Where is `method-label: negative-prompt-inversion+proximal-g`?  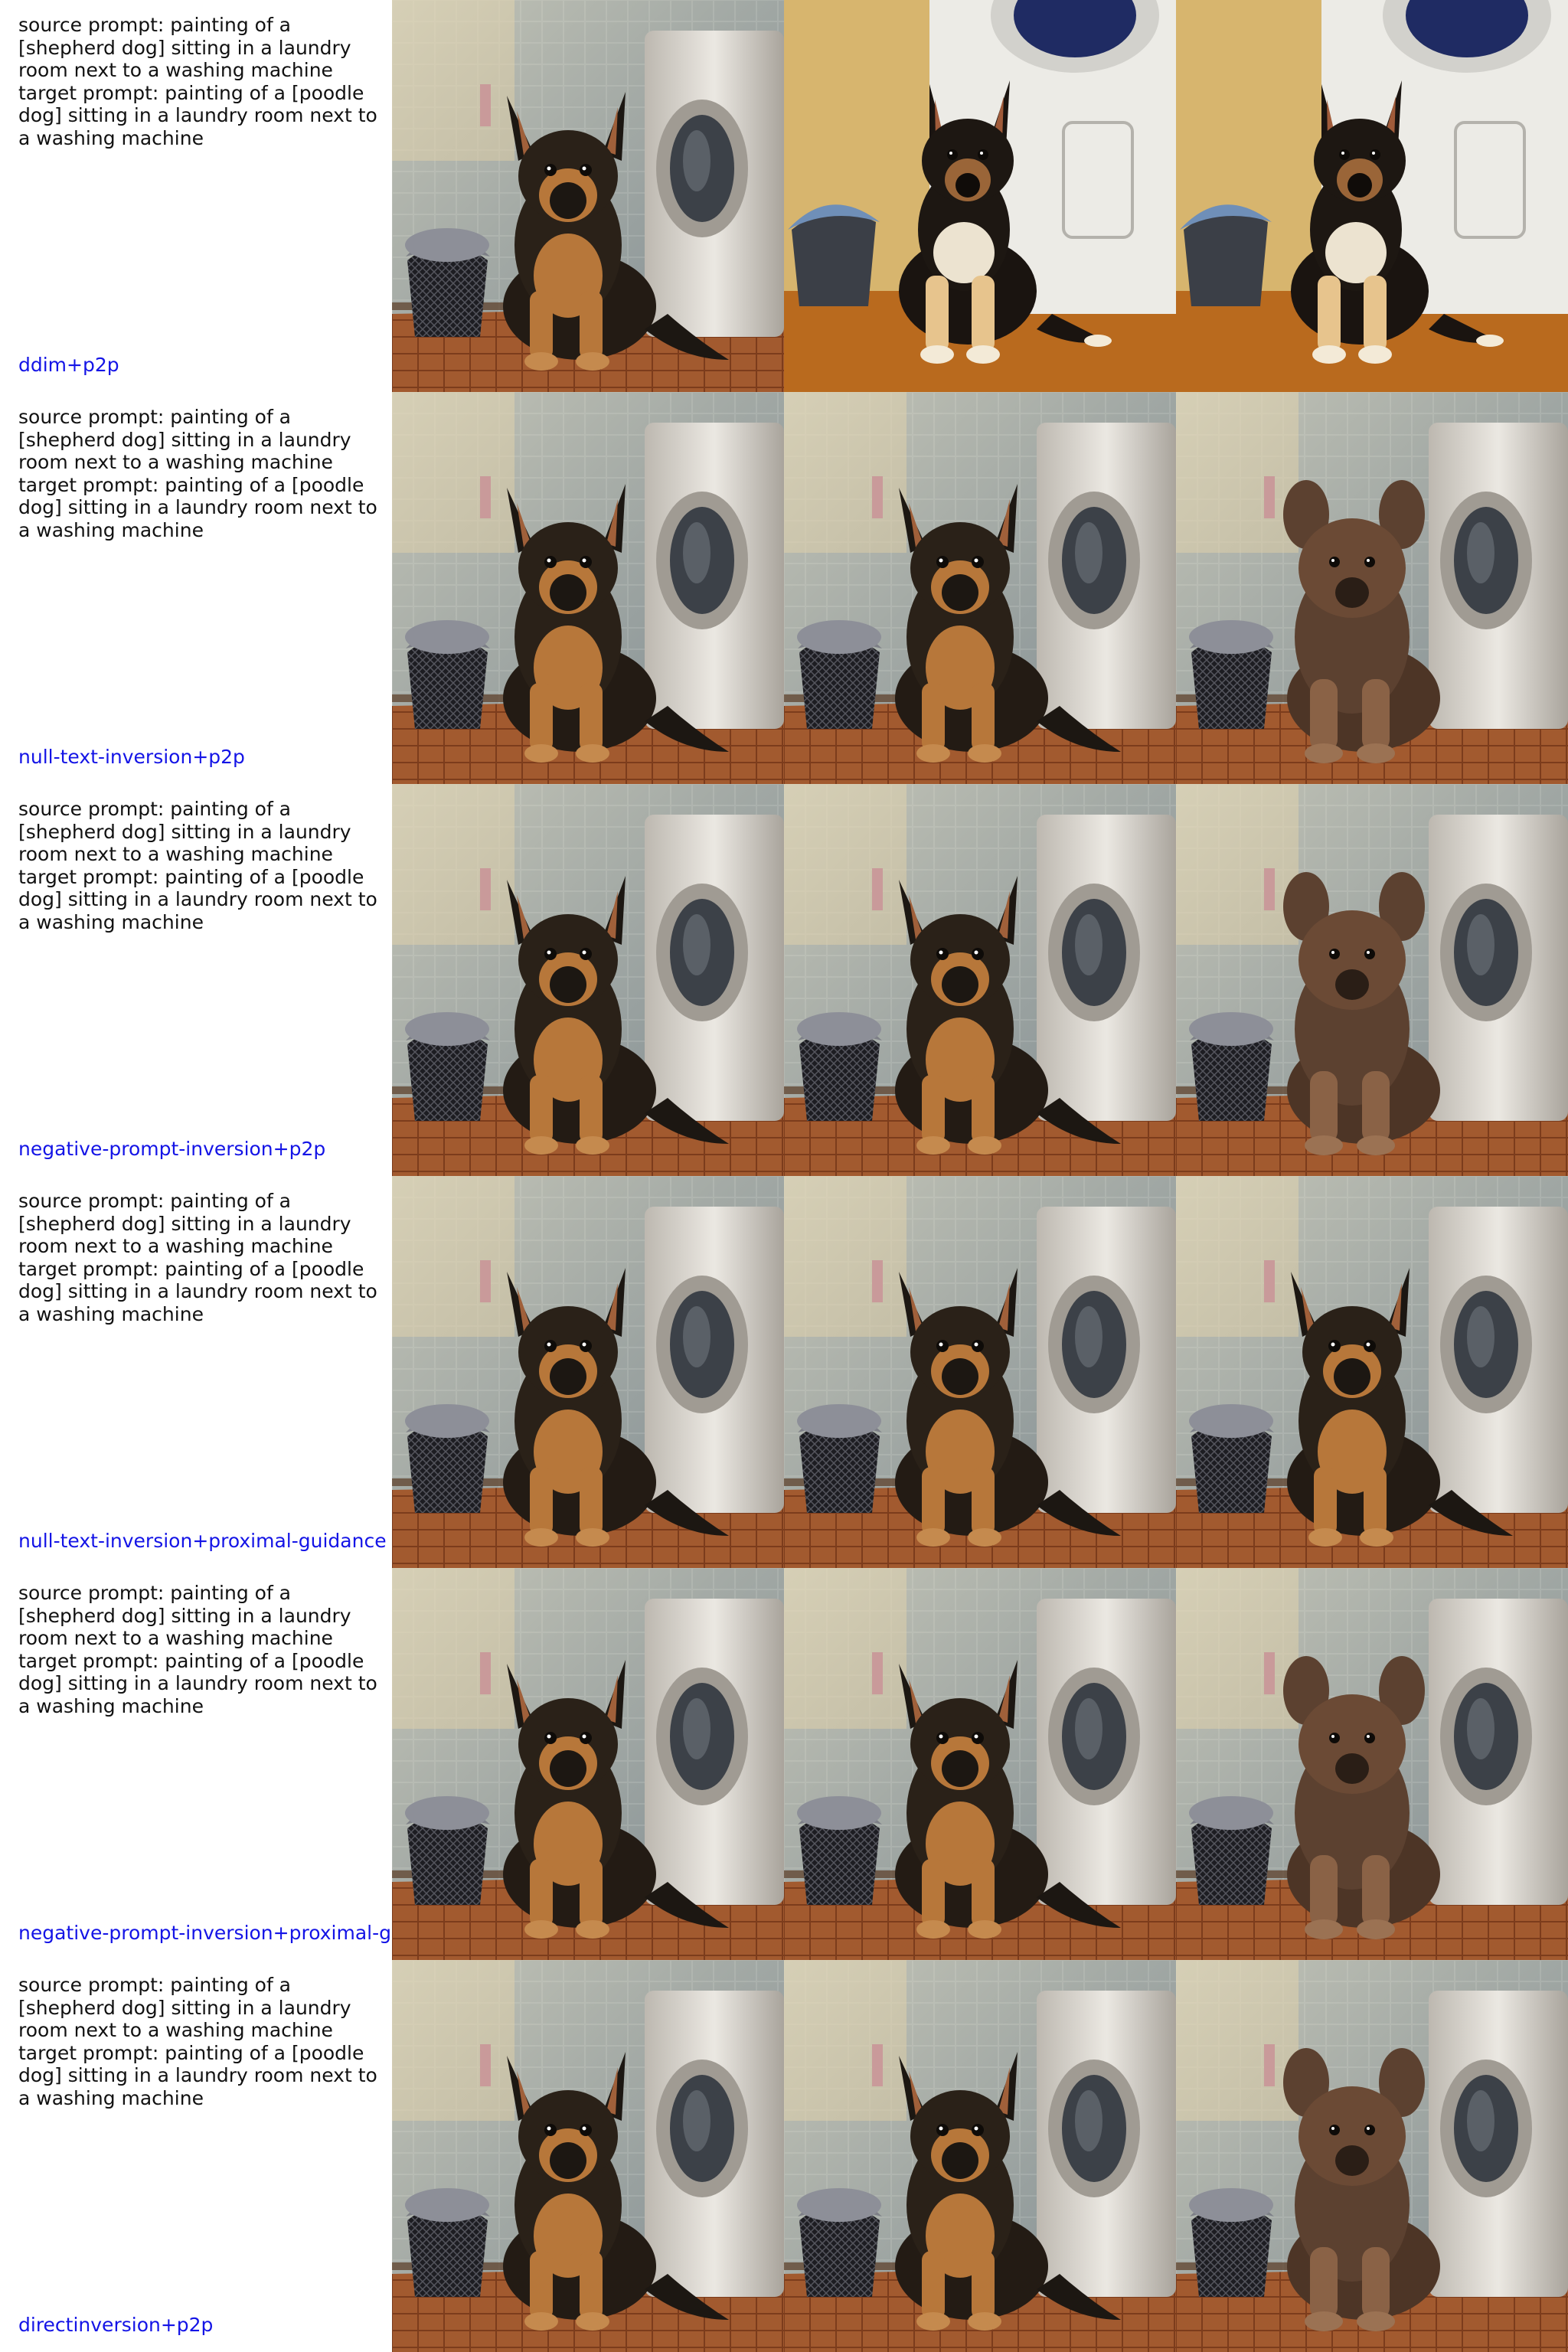 method-label: negative-prompt-inversion+proximal-g is located at coordinates (204, 1933).